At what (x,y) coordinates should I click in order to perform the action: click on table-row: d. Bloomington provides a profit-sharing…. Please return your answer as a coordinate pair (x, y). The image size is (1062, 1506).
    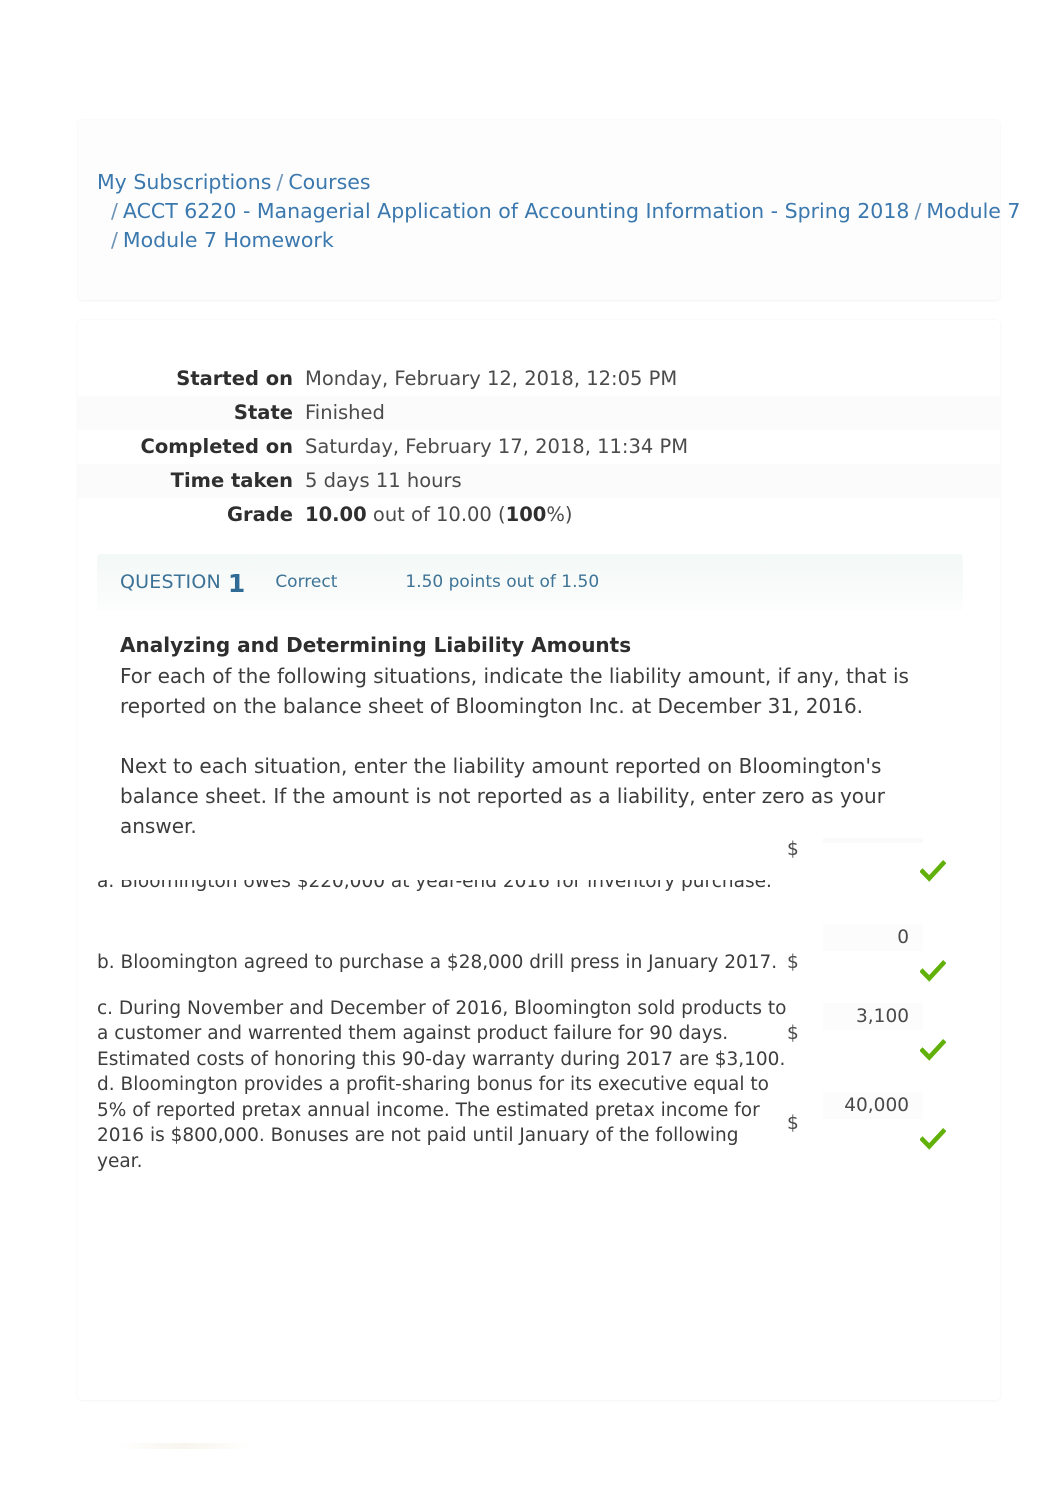
    Looking at the image, I should click on (530, 1123).